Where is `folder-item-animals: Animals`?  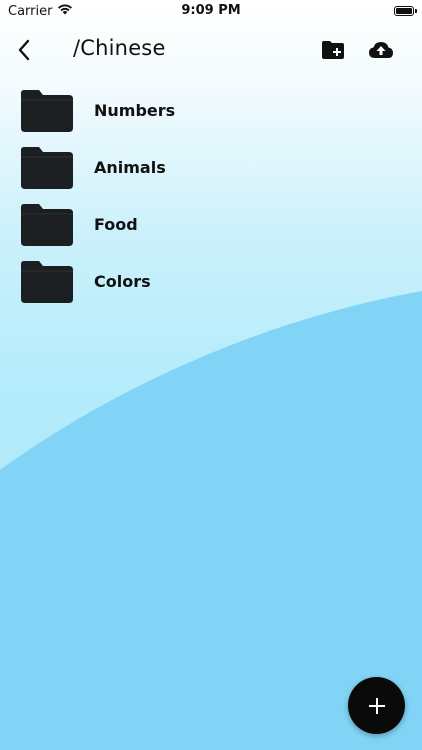 folder-item-animals: Animals is located at coordinates (211, 167).